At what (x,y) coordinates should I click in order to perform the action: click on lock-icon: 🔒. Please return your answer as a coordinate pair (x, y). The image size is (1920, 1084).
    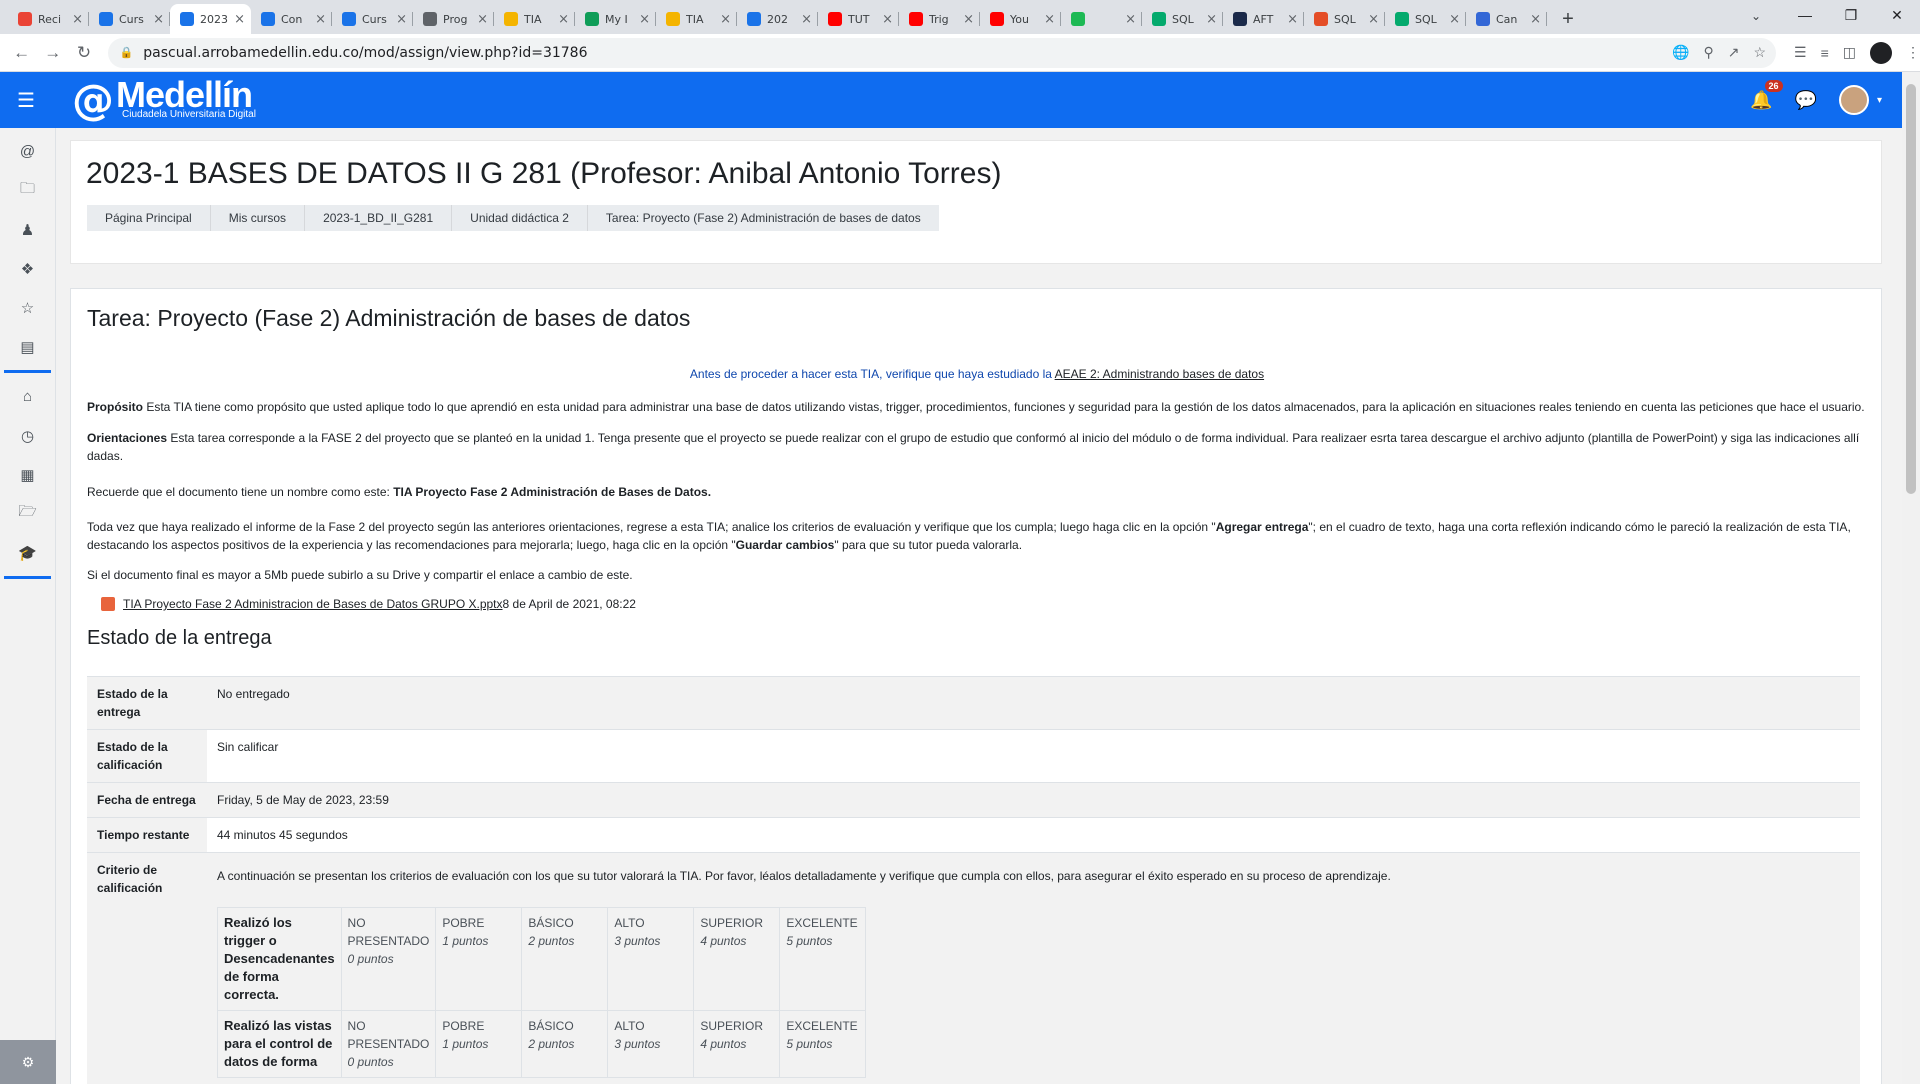
    Looking at the image, I should click on (127, 52).